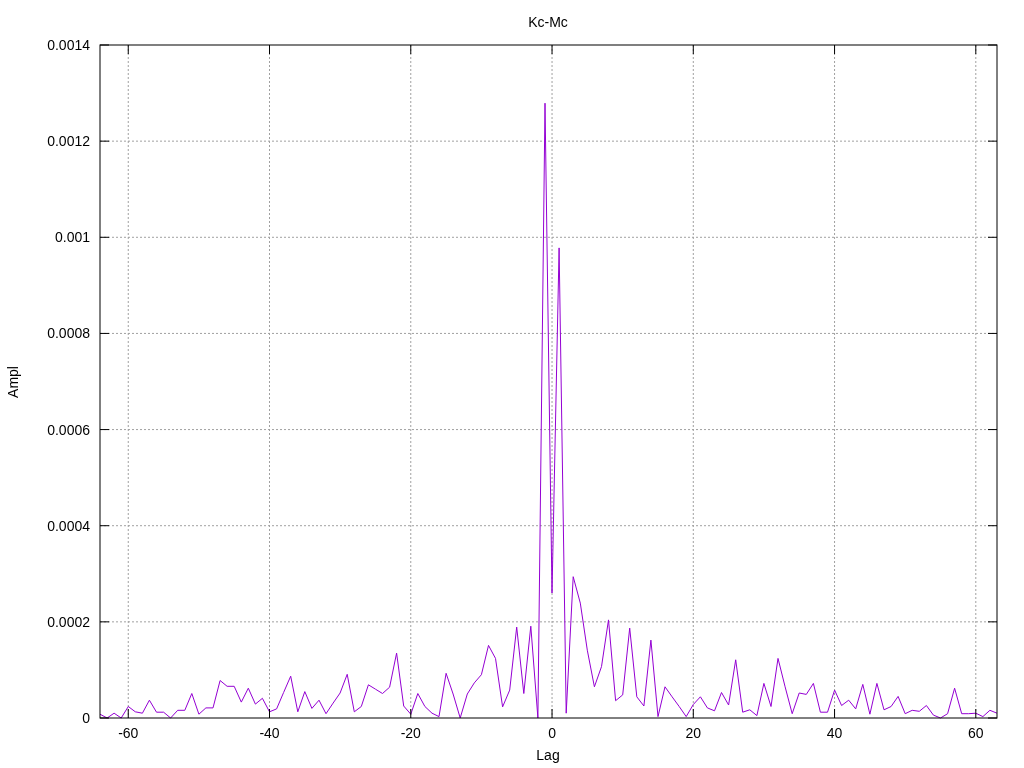 The height and width of the screenshot is (768, 1024). Describe the element at coordinates (552, 733) in the screenshot. I see `x-tick-label: 0` at that location.